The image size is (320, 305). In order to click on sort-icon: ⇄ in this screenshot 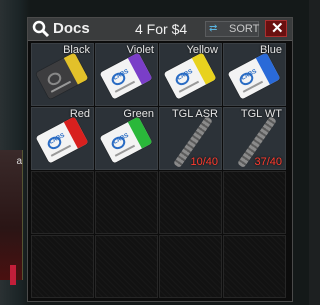, I will do `click(213, 28)`.